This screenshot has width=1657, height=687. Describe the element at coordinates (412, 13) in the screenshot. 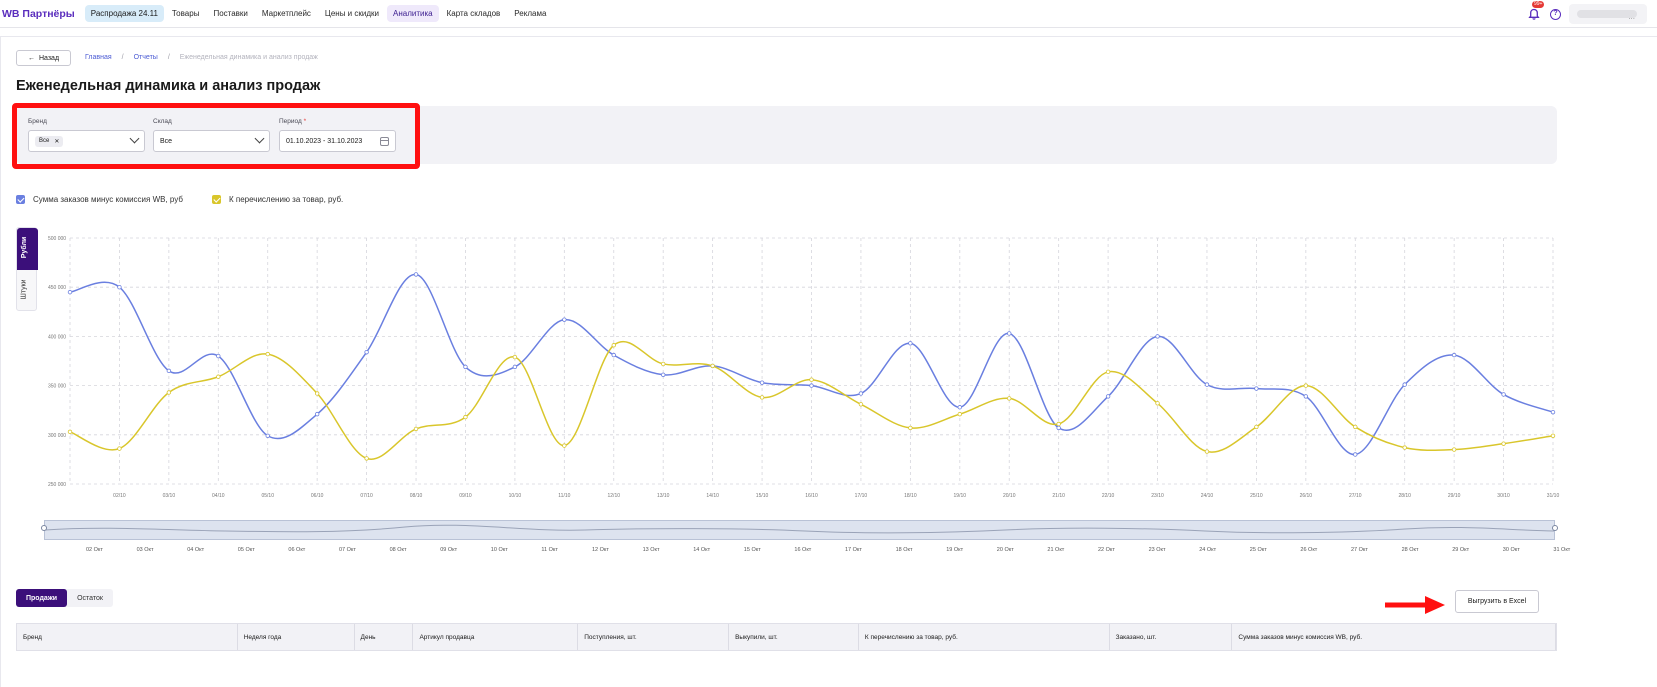

I see `nav-item: Аналитика` at that location.